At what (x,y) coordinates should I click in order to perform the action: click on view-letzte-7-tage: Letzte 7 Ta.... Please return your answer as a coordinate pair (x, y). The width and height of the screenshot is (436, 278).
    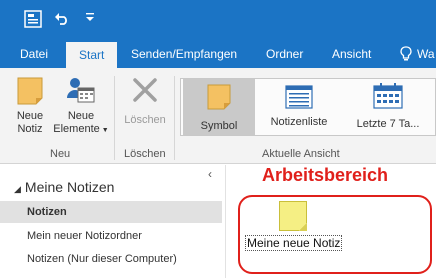
    Looking at the image, I should click on (388, 107).